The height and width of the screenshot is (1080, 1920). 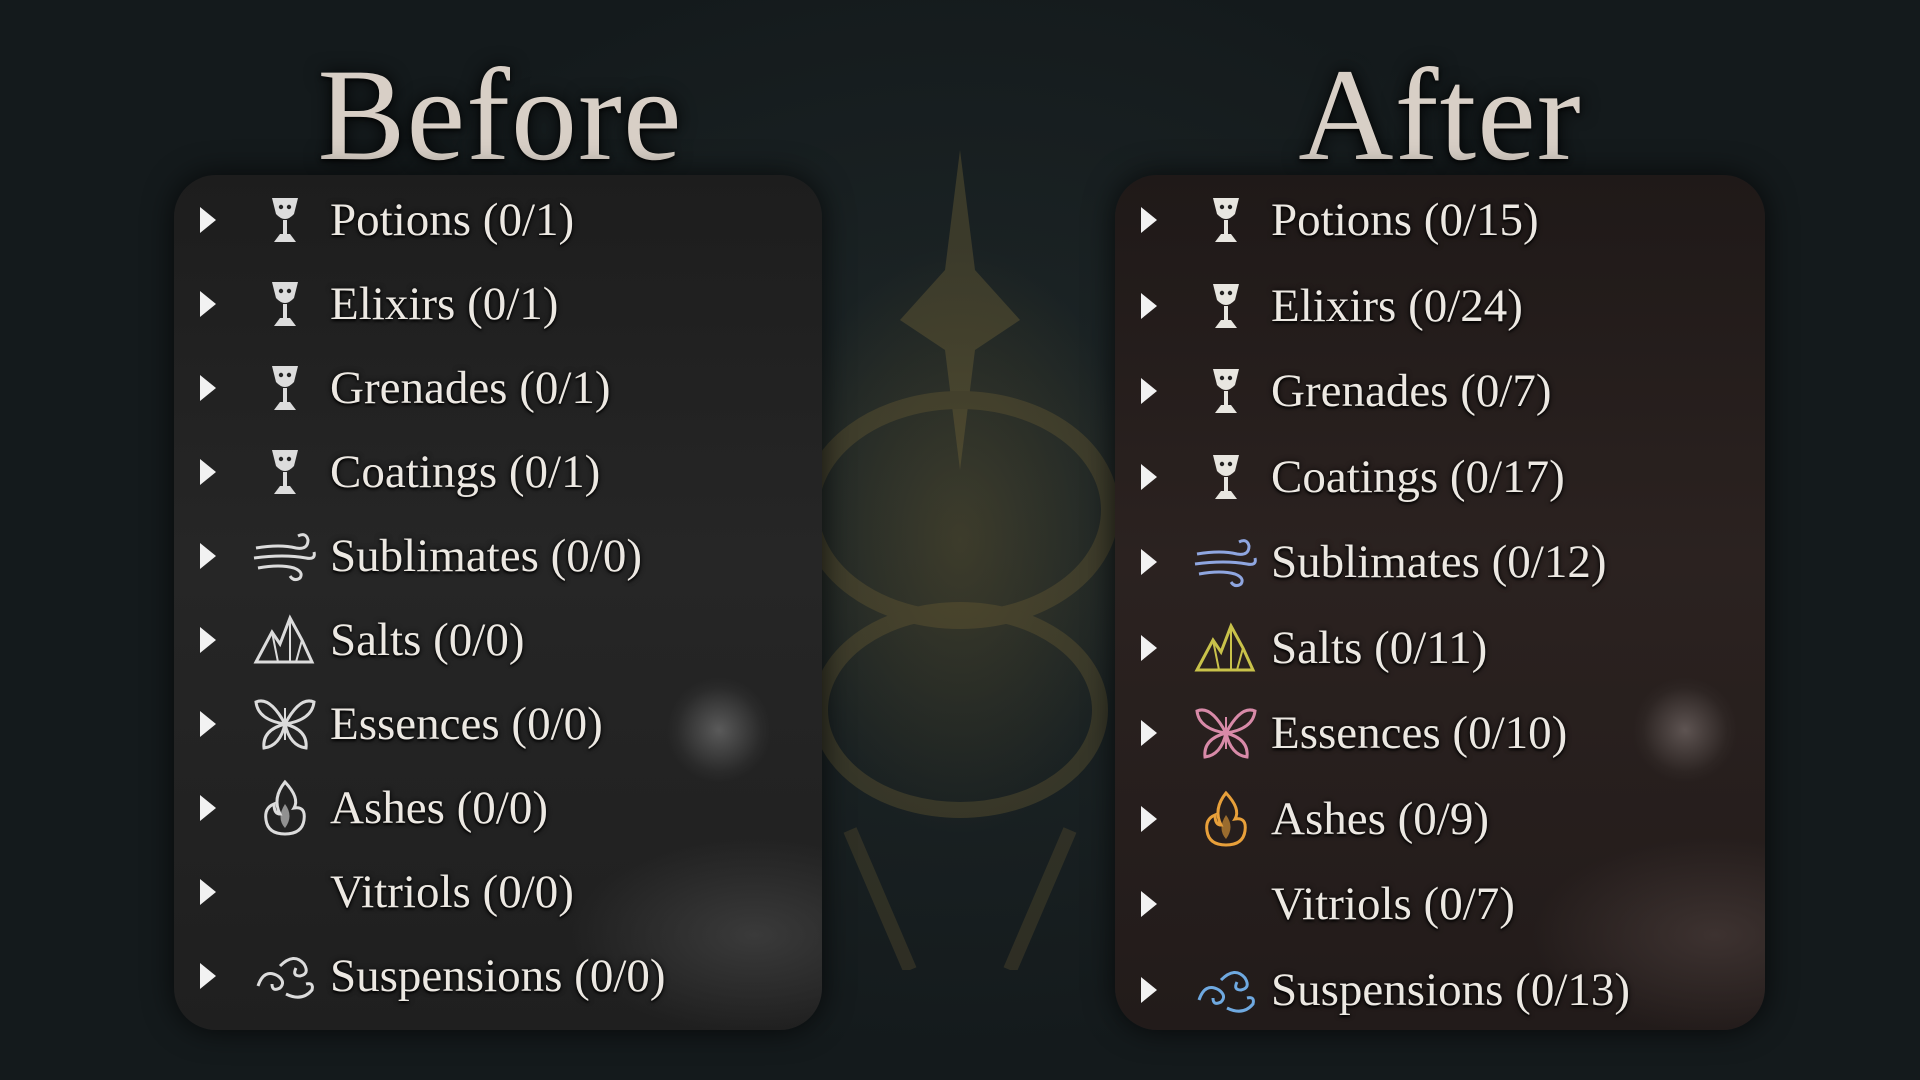 What do you see at coordinates (1379, 647) in the screenshot?
I see `category-label: Salts (0/11)` at bounding box center [1379, 647].